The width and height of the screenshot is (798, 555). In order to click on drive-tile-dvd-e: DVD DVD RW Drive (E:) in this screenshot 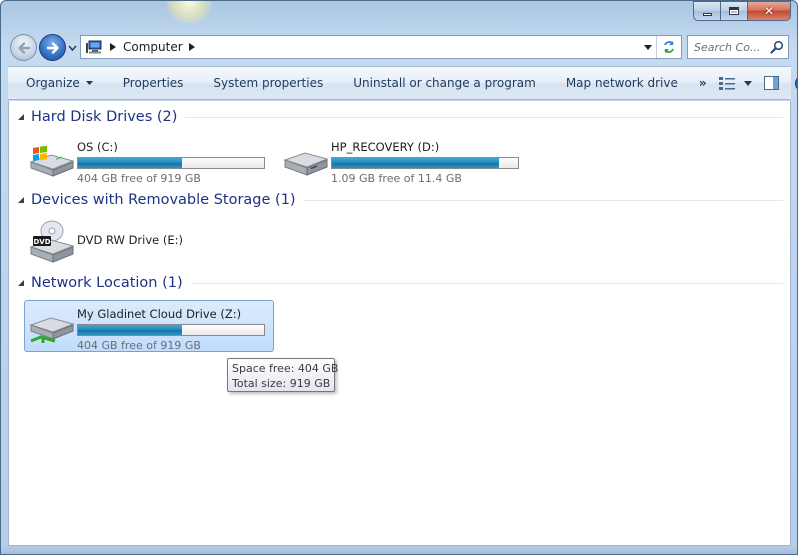, I will do `click(150, 243)`.